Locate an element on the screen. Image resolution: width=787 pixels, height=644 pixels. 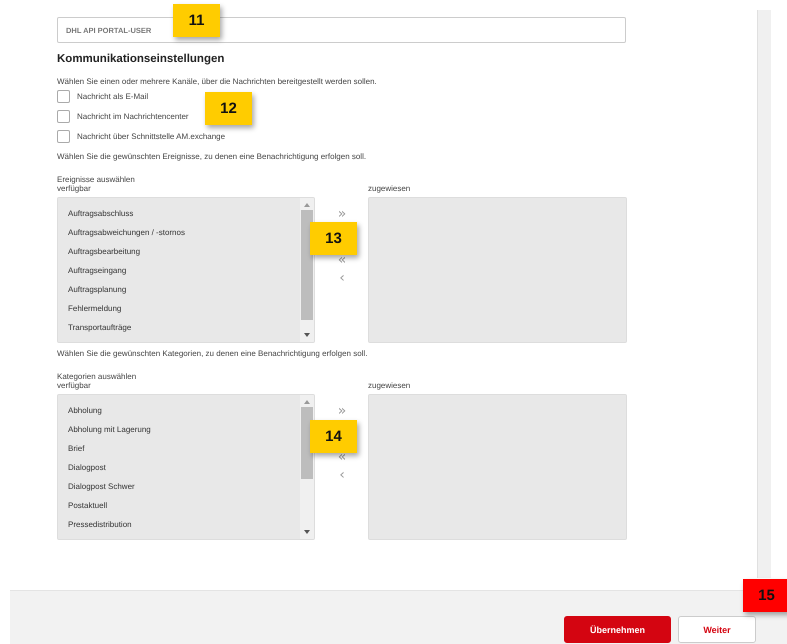
list-item: Postaktuell is located at coordinates (184, 505).